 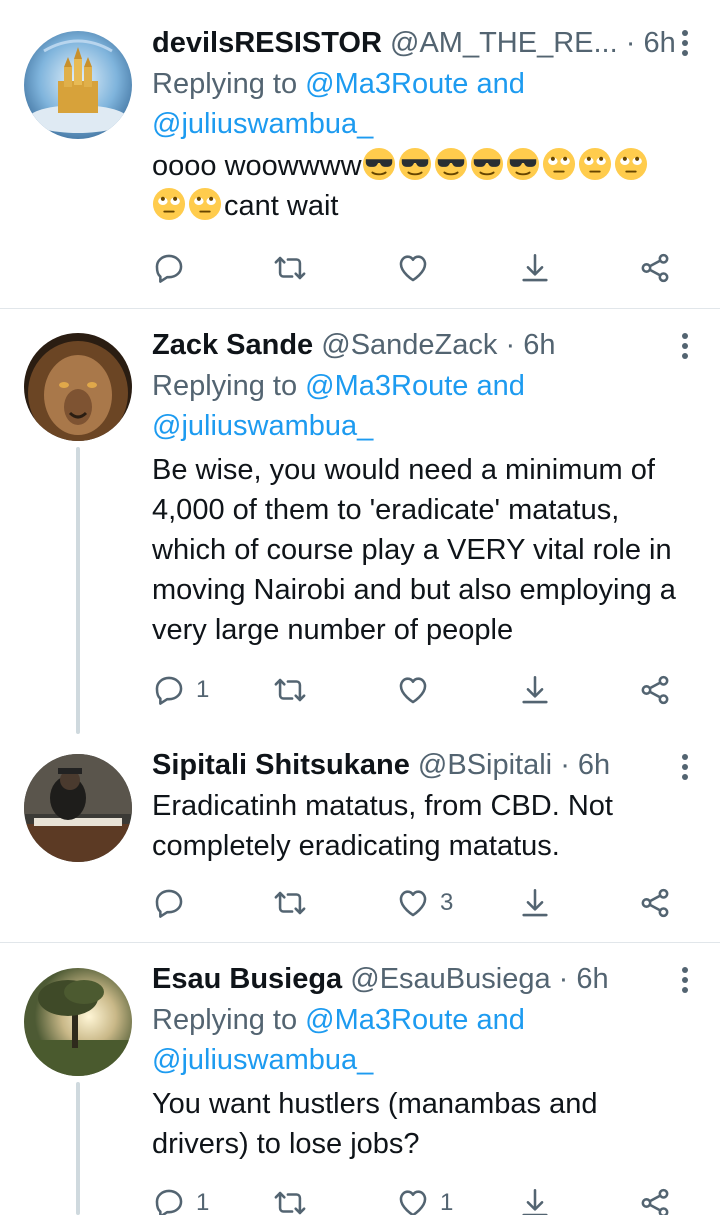 What do you see at coordinates (267, 43) in the screenshot?
I see `author-name: devilsRESISTOR` at bounding box center [267, 43].